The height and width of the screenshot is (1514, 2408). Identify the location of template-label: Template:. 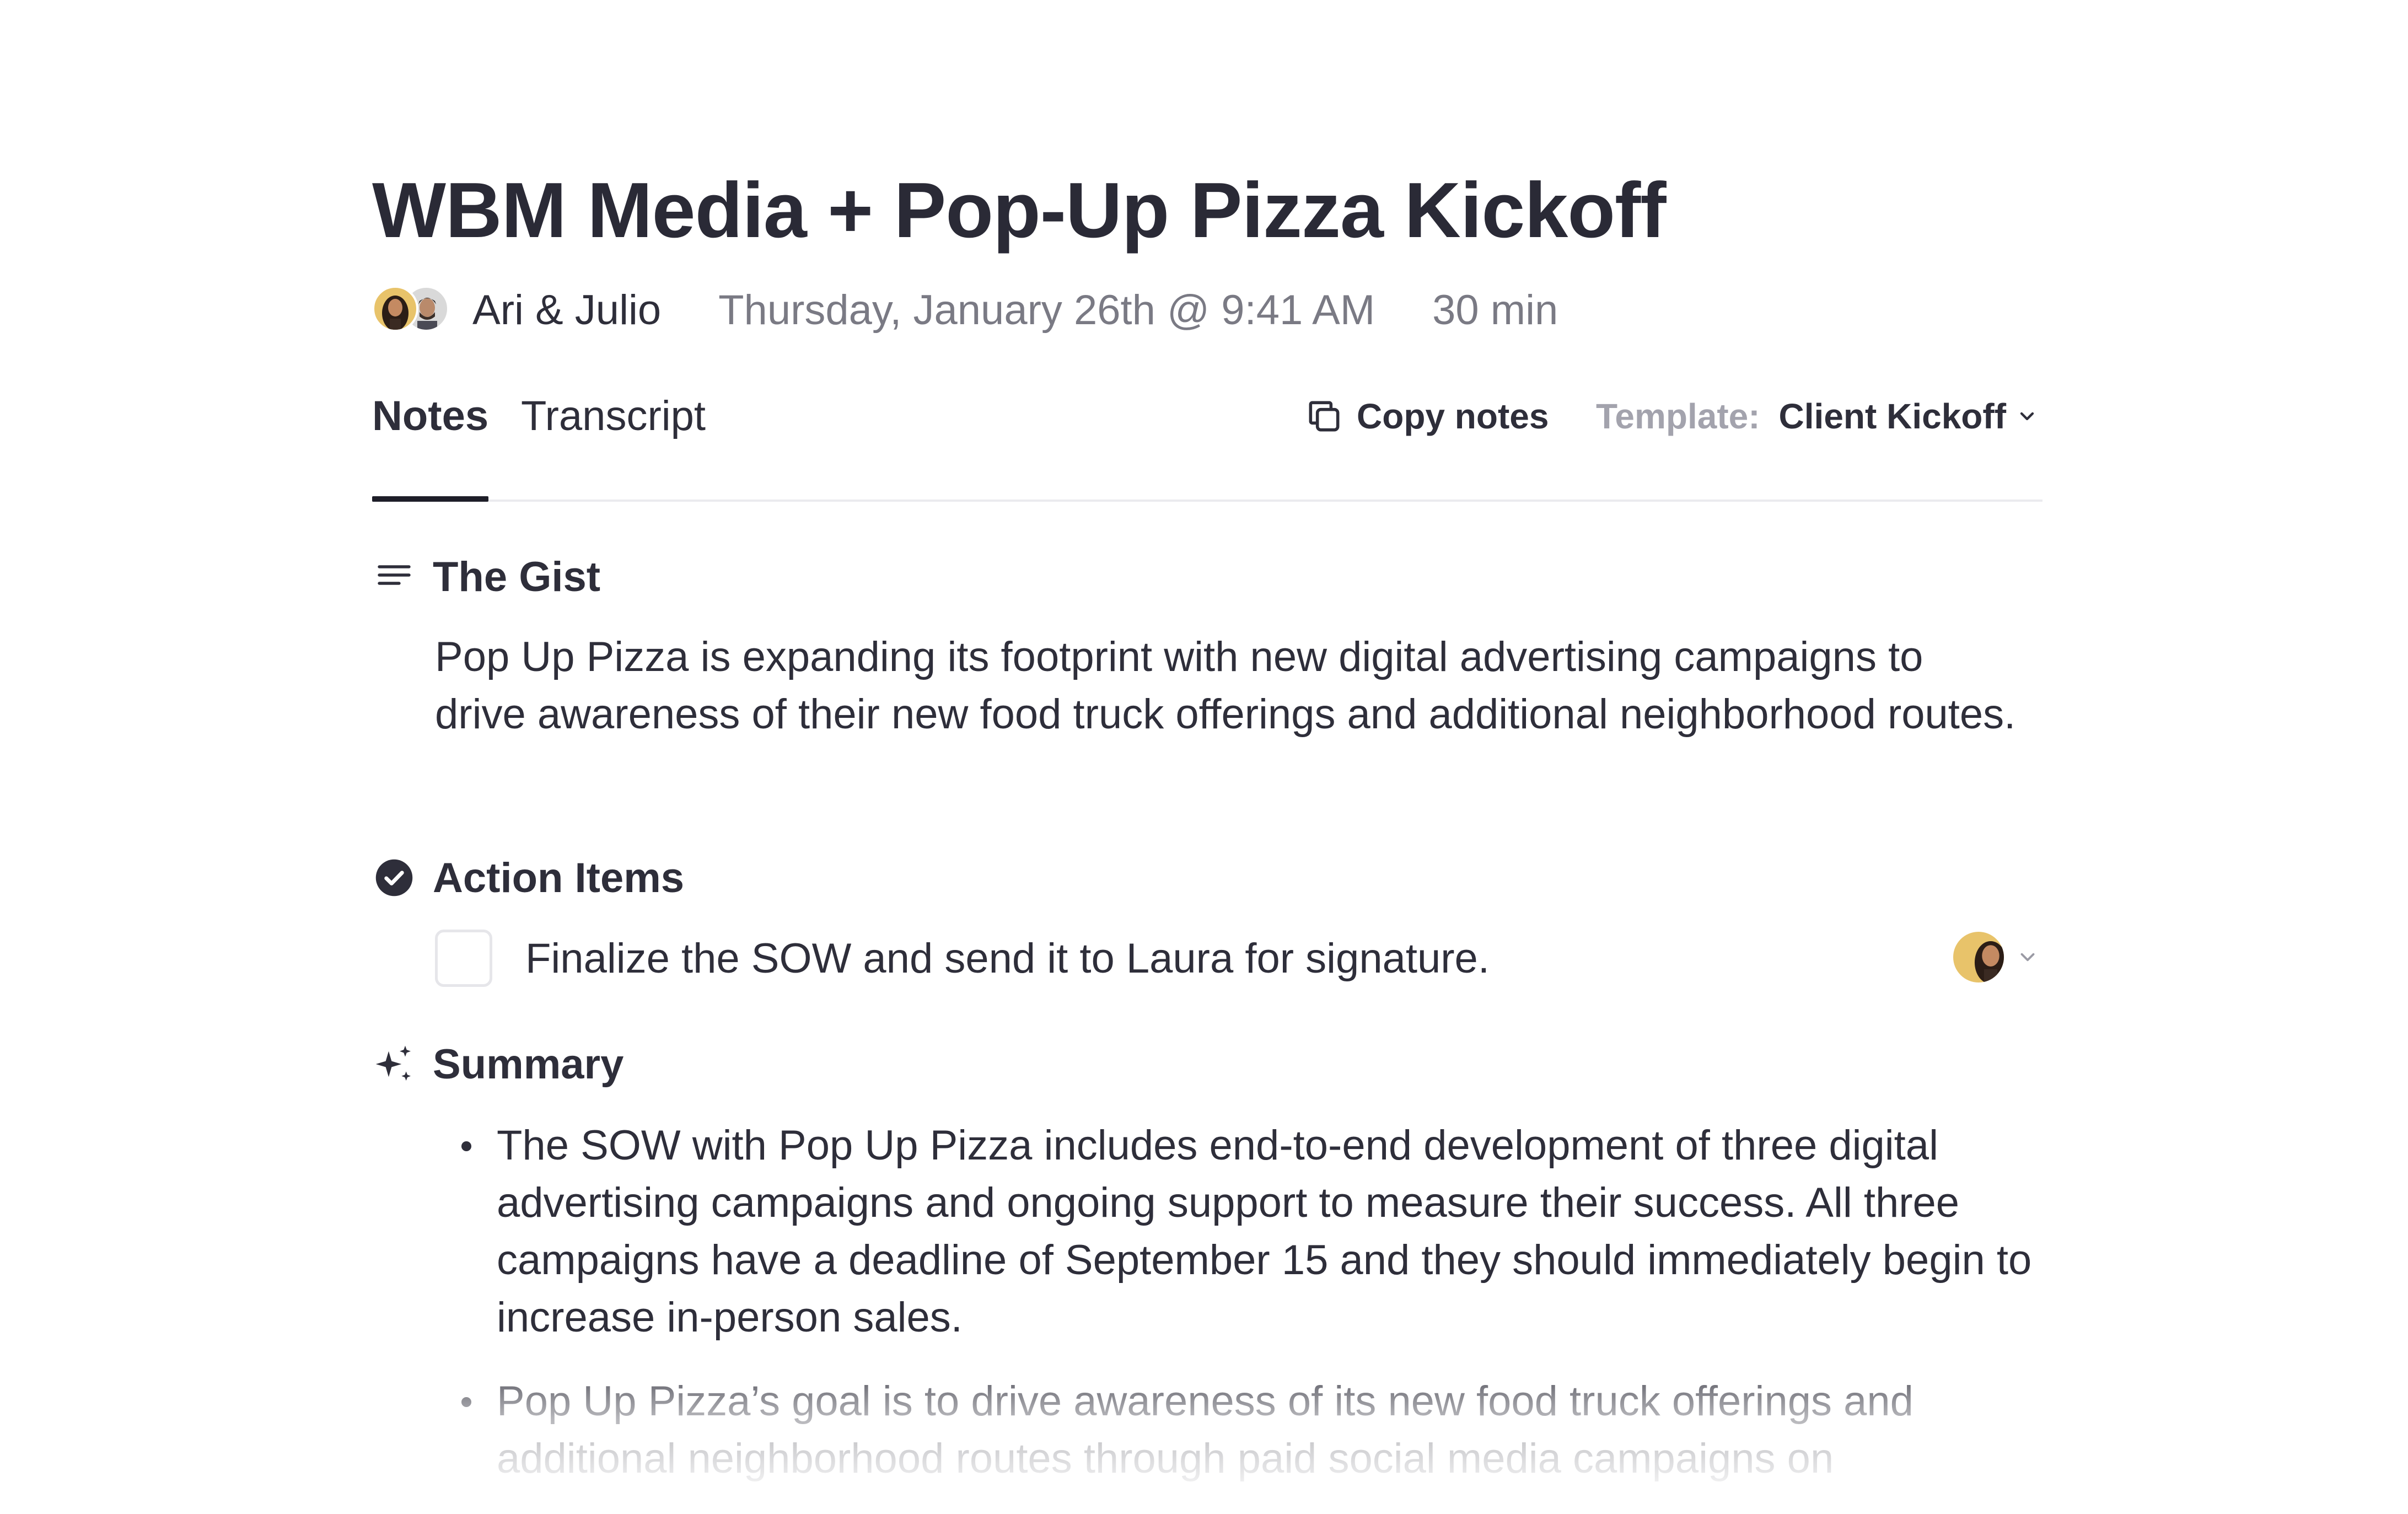
(1678, 416).